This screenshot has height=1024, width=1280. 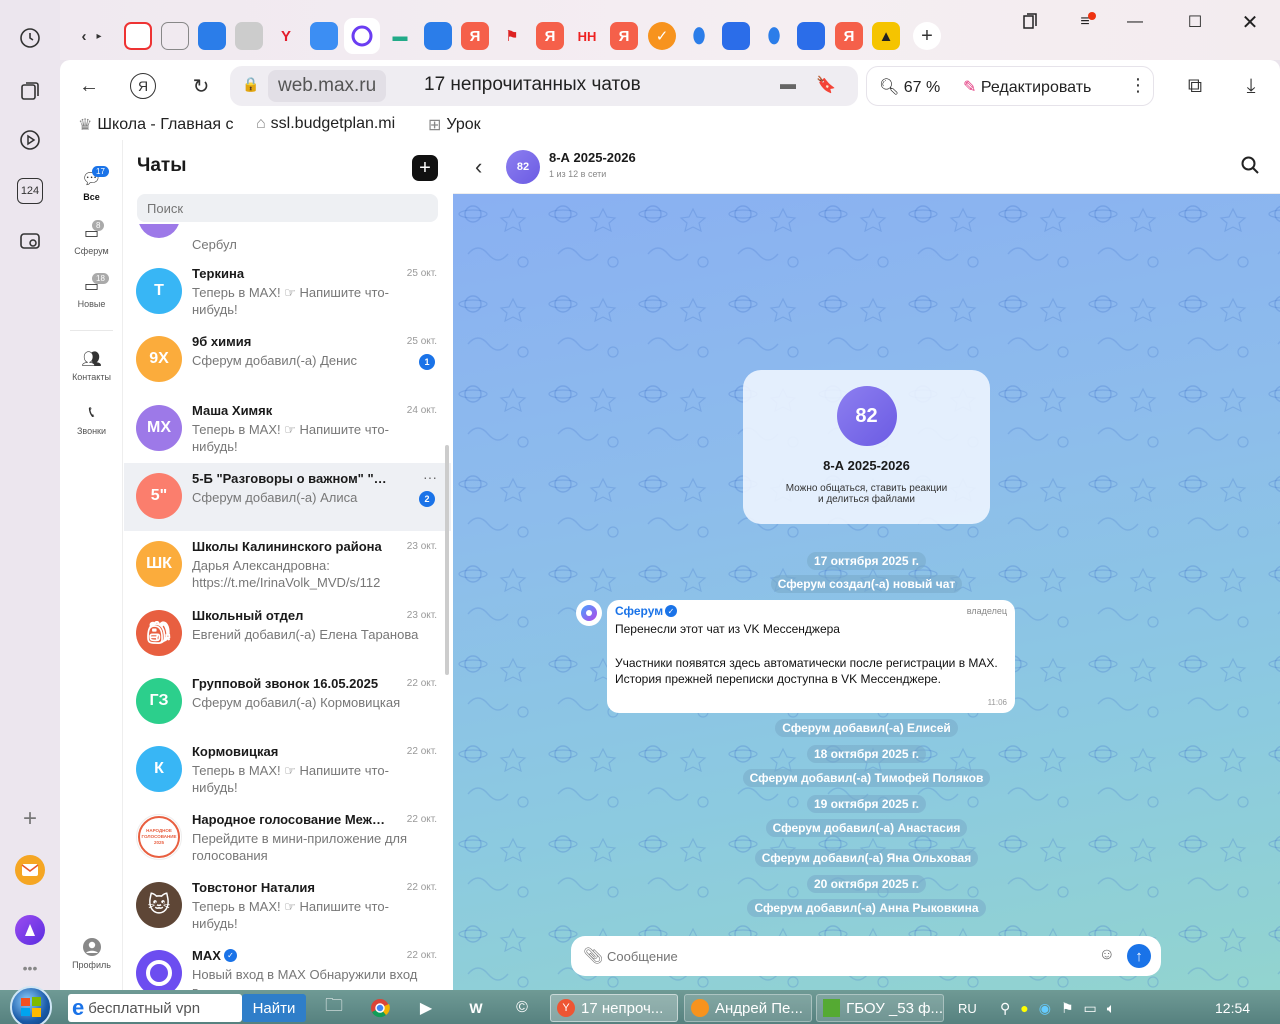 I want to click on address-bar: 🔒 web.max.ru 17 непрочитанных чатов ▬ 🔖, so click(x=544, y=86).